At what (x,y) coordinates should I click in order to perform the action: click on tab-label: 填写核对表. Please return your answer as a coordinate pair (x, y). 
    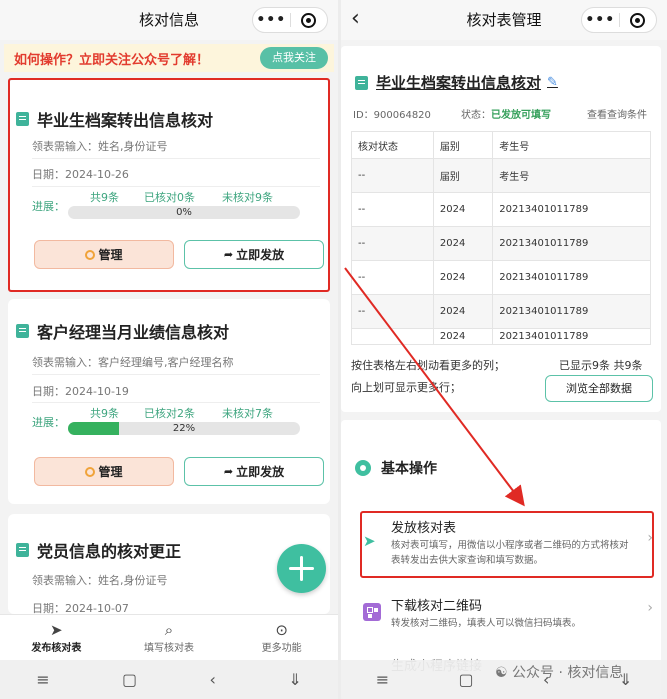
    Looking at the image, I should click on (169, 648).